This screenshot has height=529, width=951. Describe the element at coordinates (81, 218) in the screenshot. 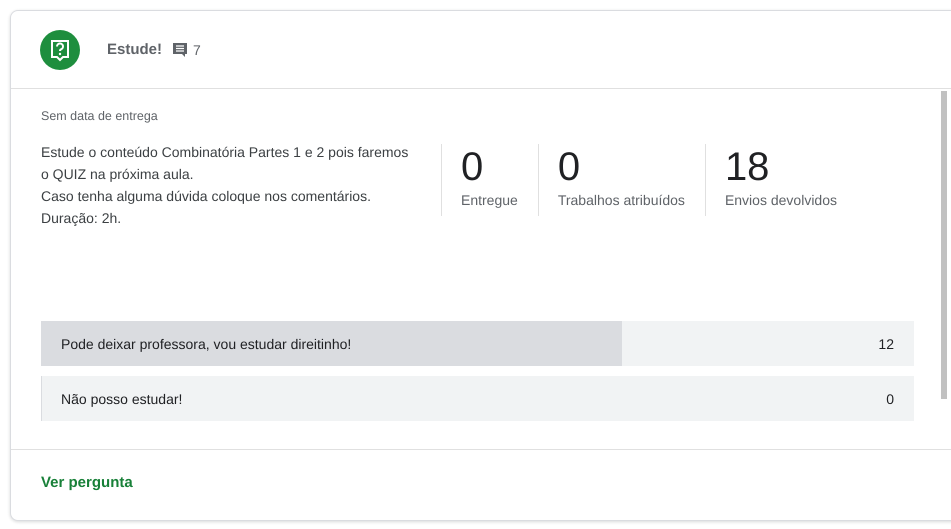

I see `description-text: Duração: 2h.` at that location.